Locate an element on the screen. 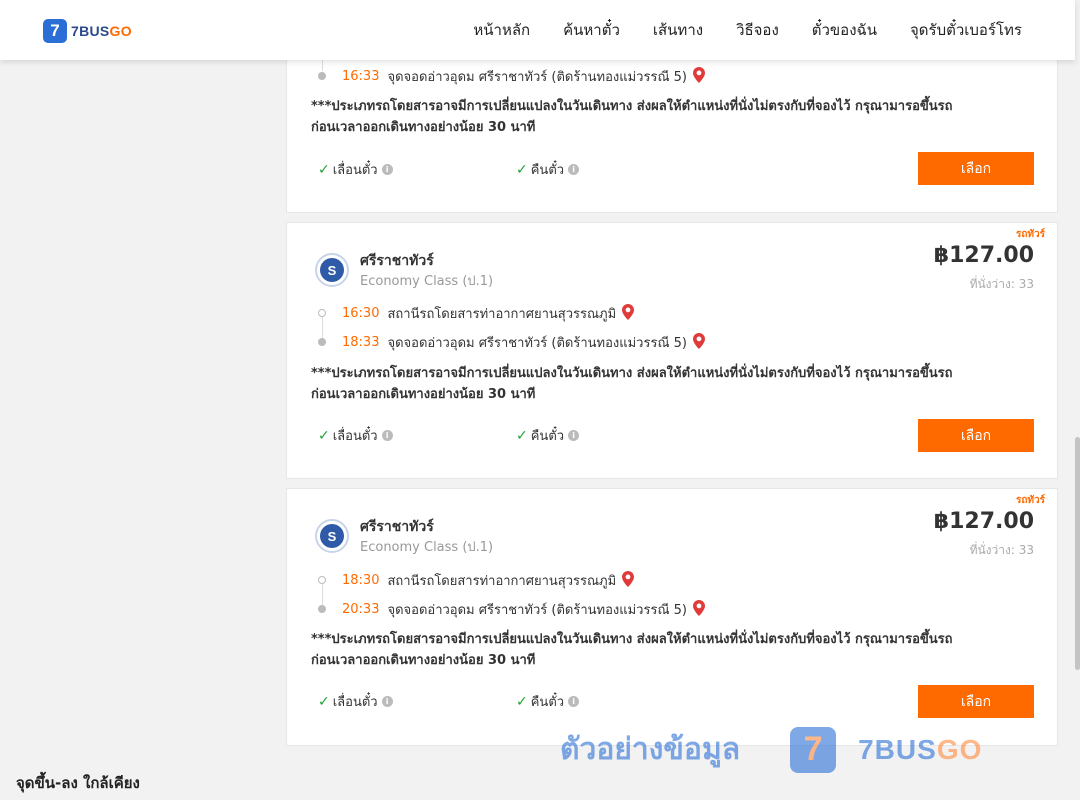 The width and height of the screenshot is (1080, 800). logo-text: 7BUSGO is located at coordinates (101, 31).